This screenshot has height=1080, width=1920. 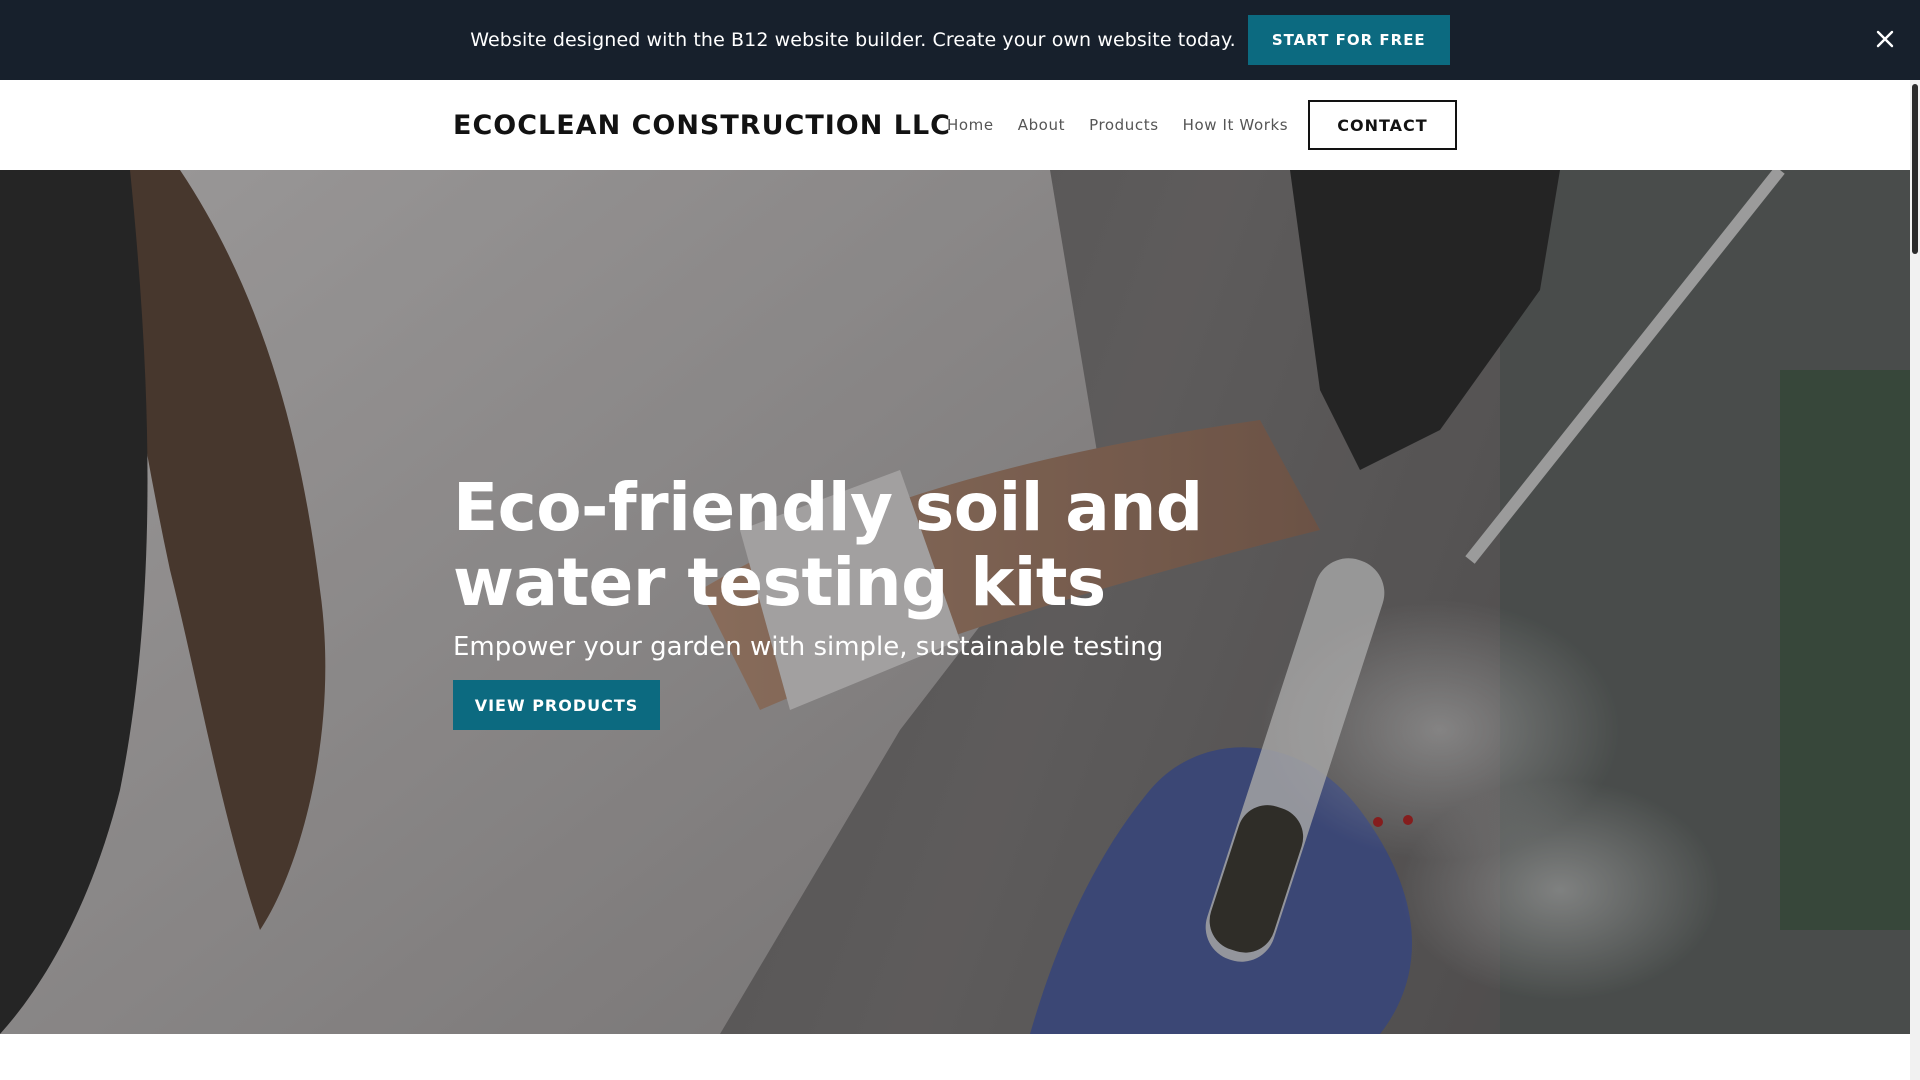 I want to click on nav-menu: Home About Products How It Works, so click(x=1117, y=125).